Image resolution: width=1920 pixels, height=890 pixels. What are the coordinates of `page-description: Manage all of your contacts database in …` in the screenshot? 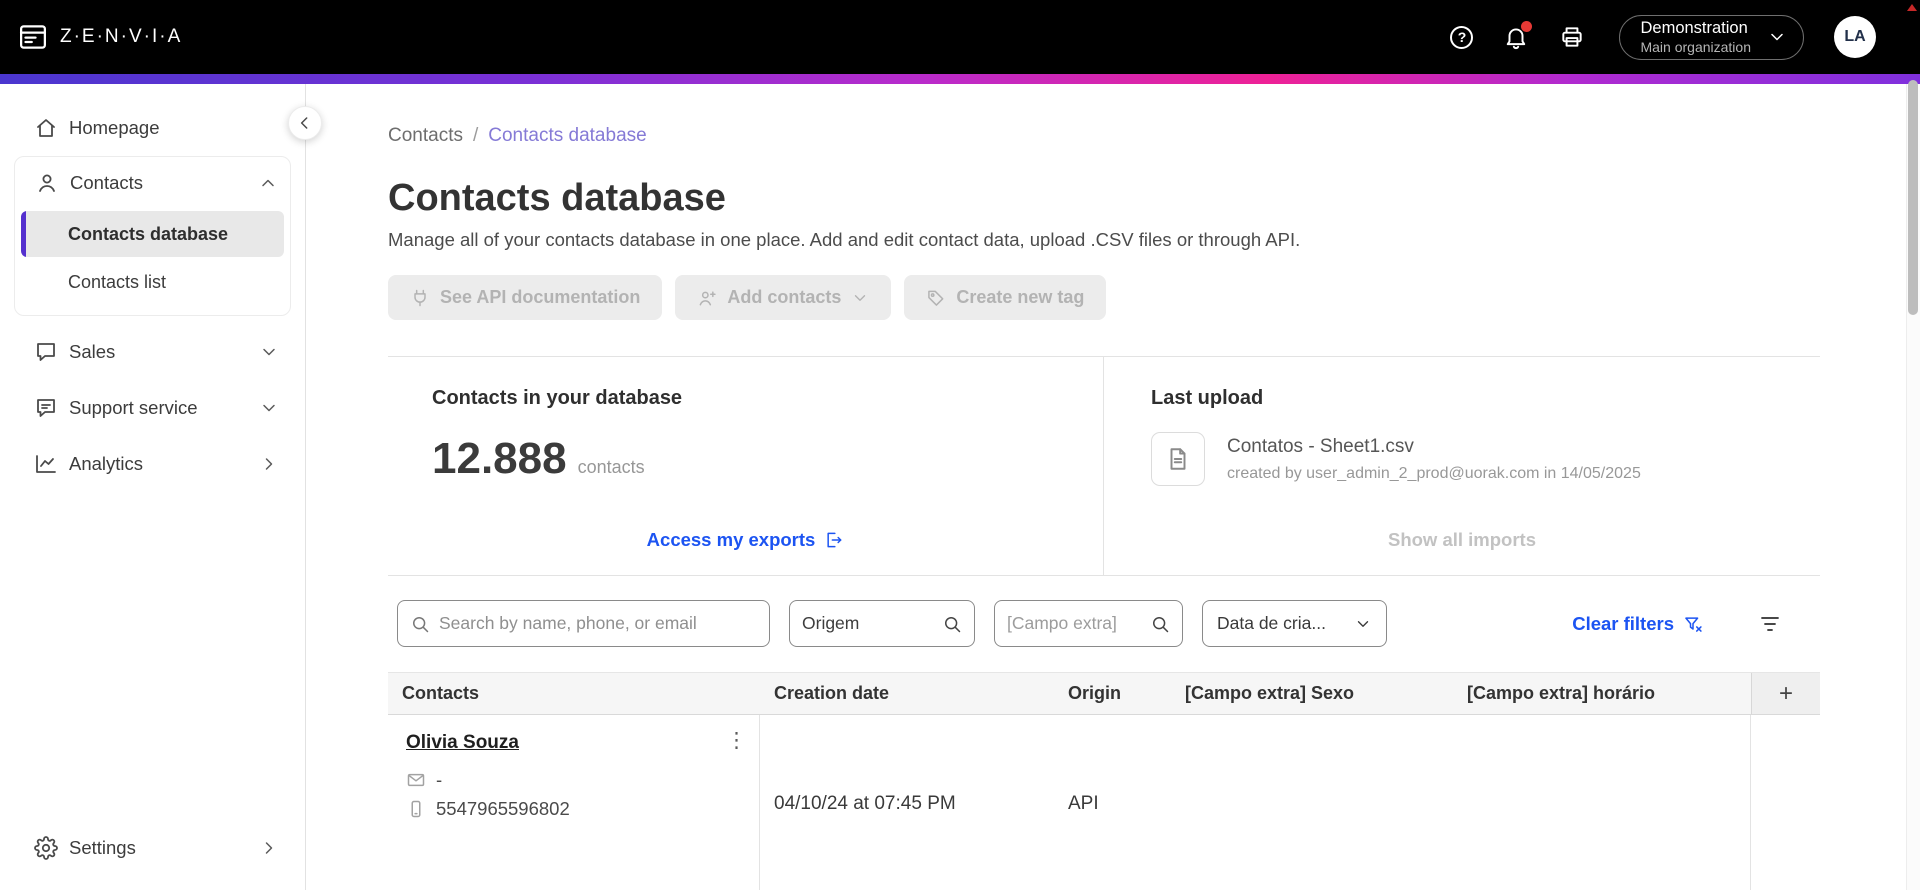 It's located at (844, 239).